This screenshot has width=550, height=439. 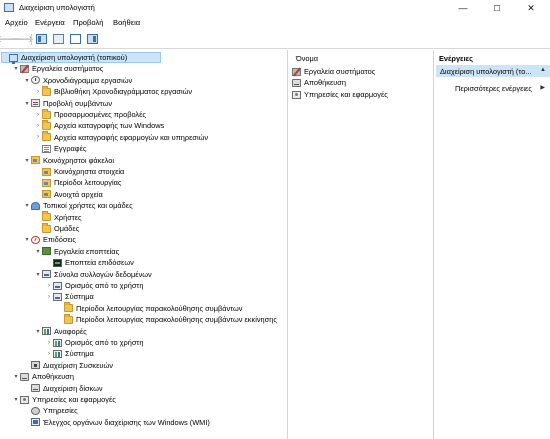 What do you see at coordinates (78, 160) in the screenshot?
I see `tree-item-label: Κοινόχρηστοι φάκελοι` at bounding box center [78, 160].